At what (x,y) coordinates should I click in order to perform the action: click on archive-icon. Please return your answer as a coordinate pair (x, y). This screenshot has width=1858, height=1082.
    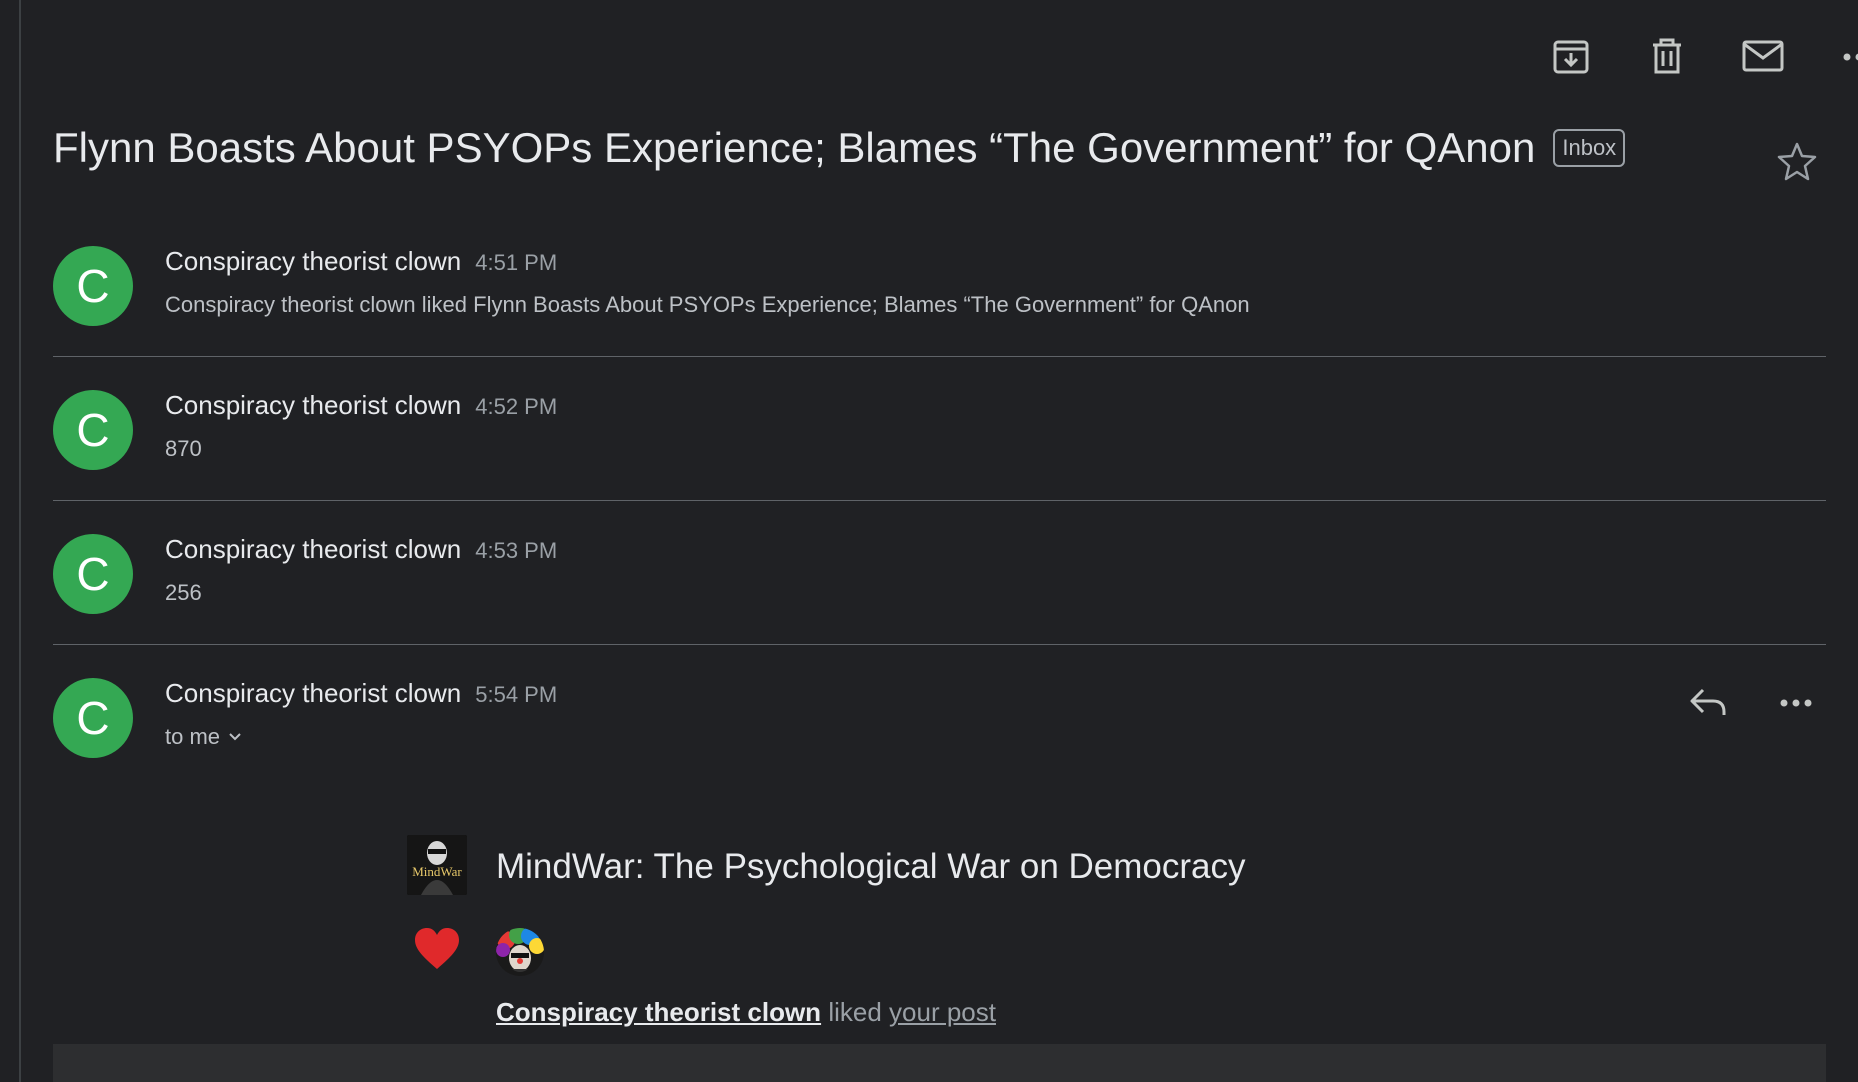
    Looking at the image, I should click on (1571, 57).